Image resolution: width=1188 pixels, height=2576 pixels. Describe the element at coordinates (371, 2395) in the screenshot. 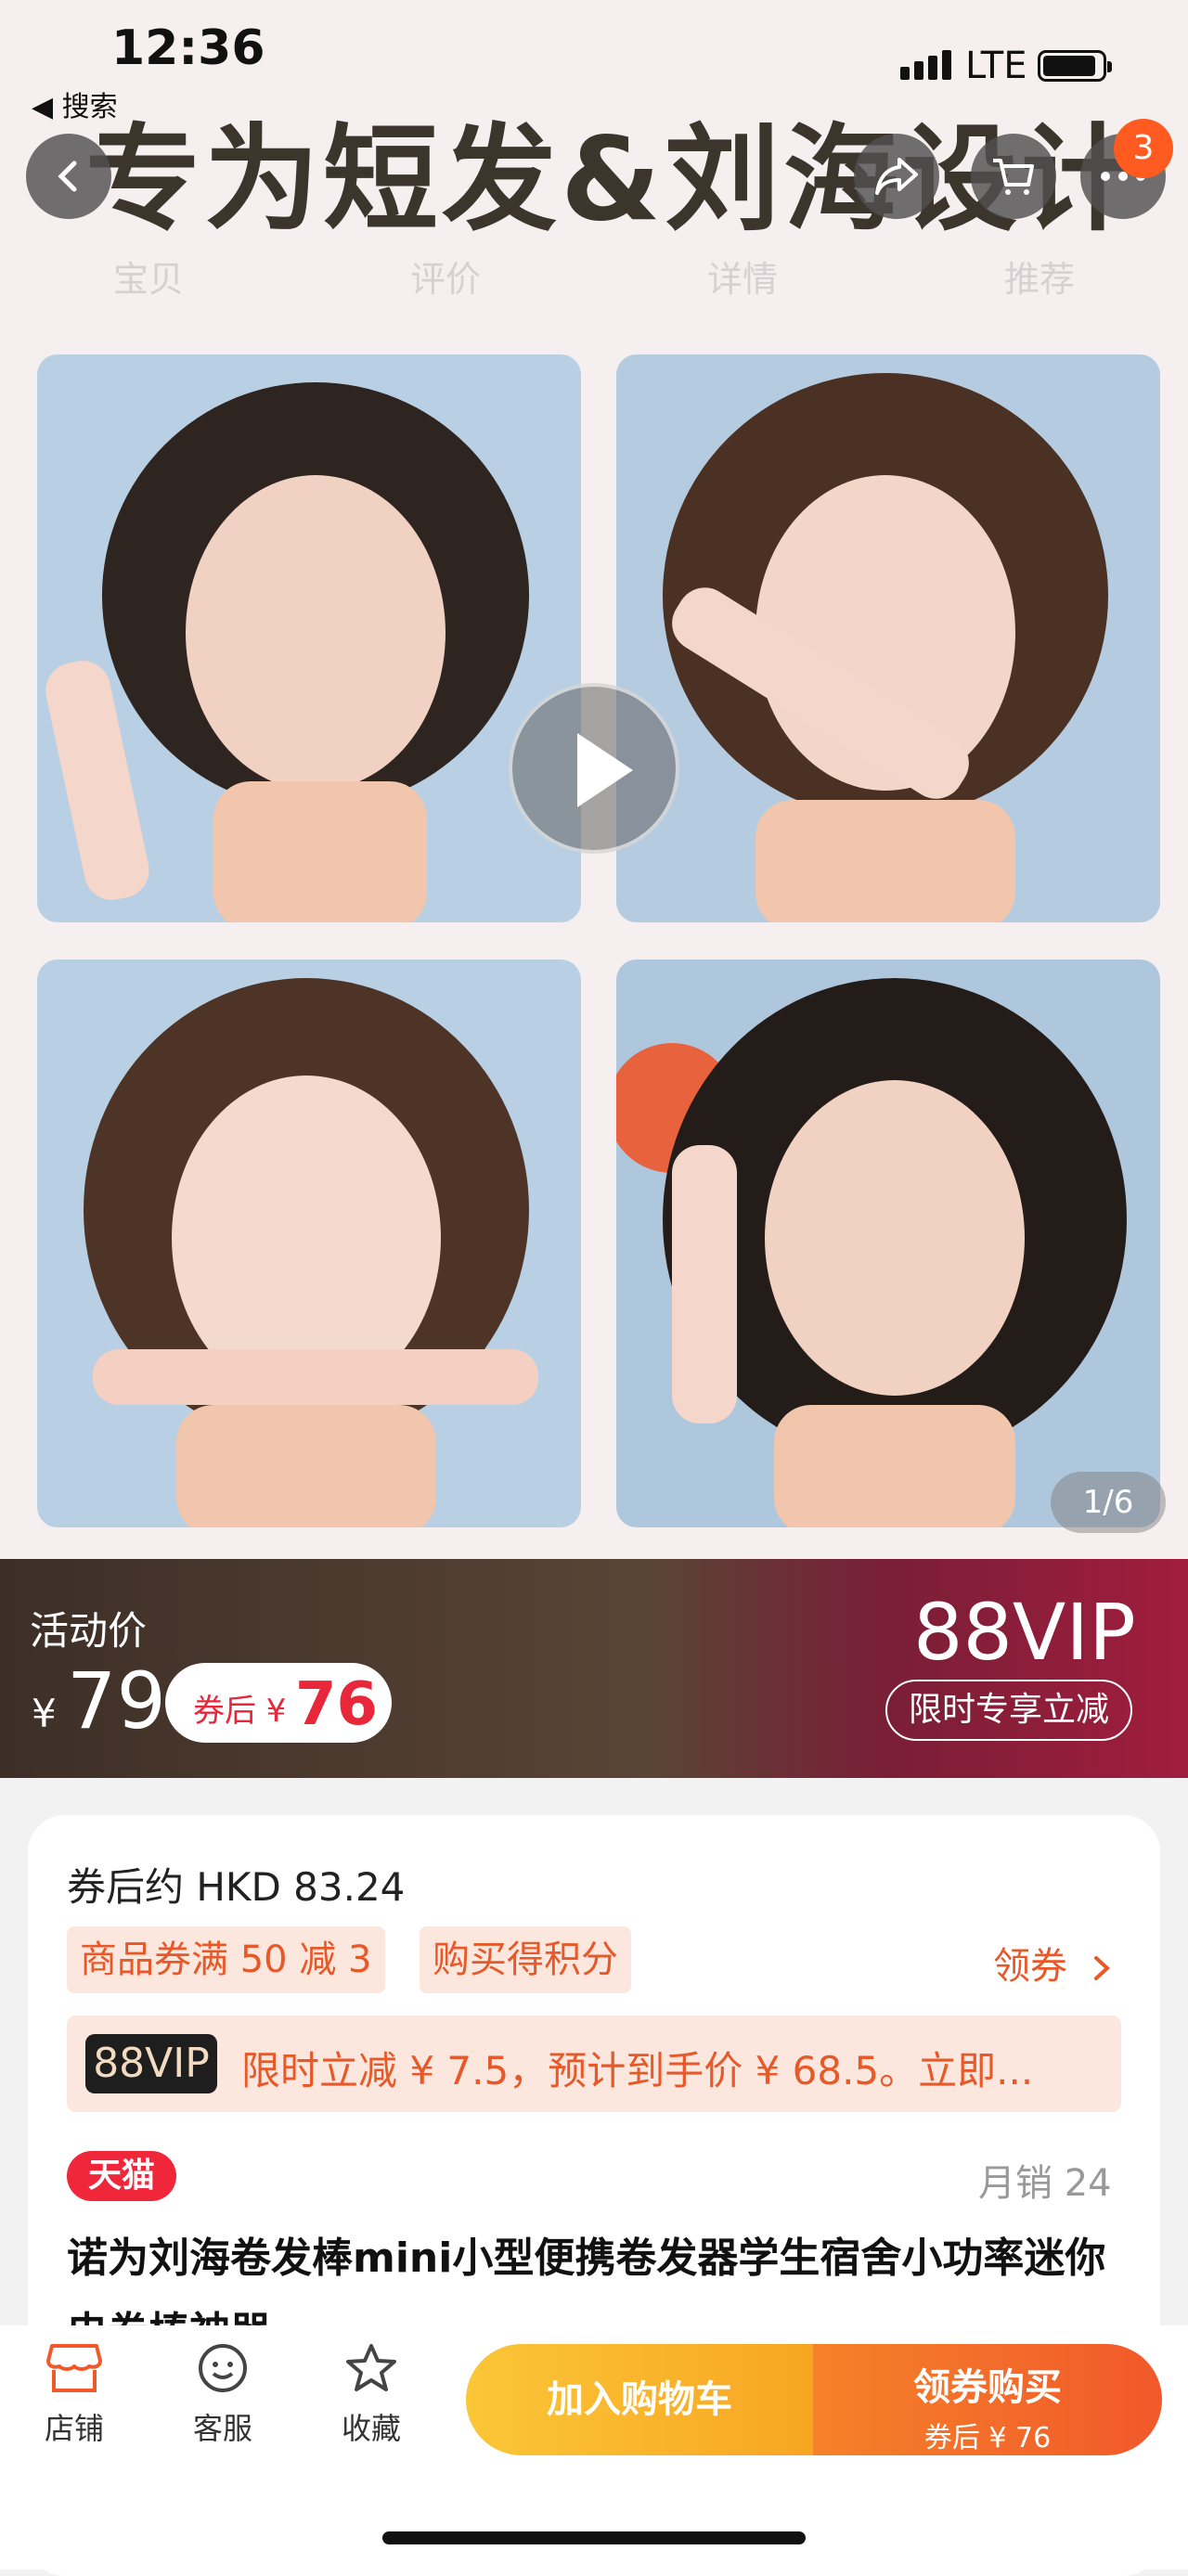

I see `favorite-button: 收藏` at that location.